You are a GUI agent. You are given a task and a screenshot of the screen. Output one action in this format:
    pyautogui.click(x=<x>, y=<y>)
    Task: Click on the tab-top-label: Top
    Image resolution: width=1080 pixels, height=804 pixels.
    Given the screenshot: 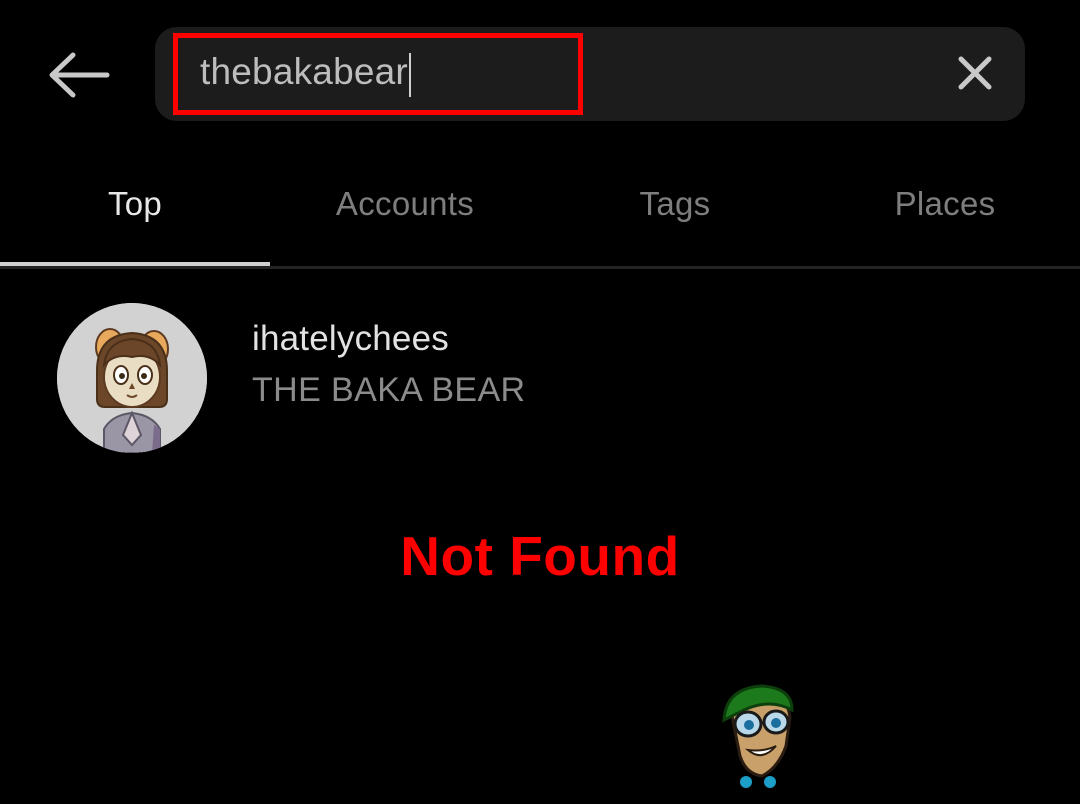 What is the action you would take?
    pyautogui.click(x=135, y=203)
    